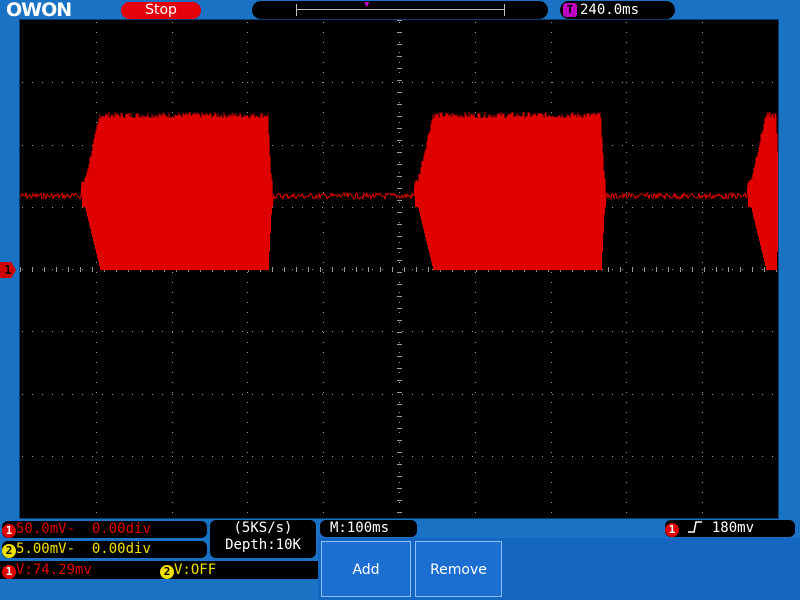  I want to click on acquisition-info: (5KS/s) Depth:10K, so click(263, 539).